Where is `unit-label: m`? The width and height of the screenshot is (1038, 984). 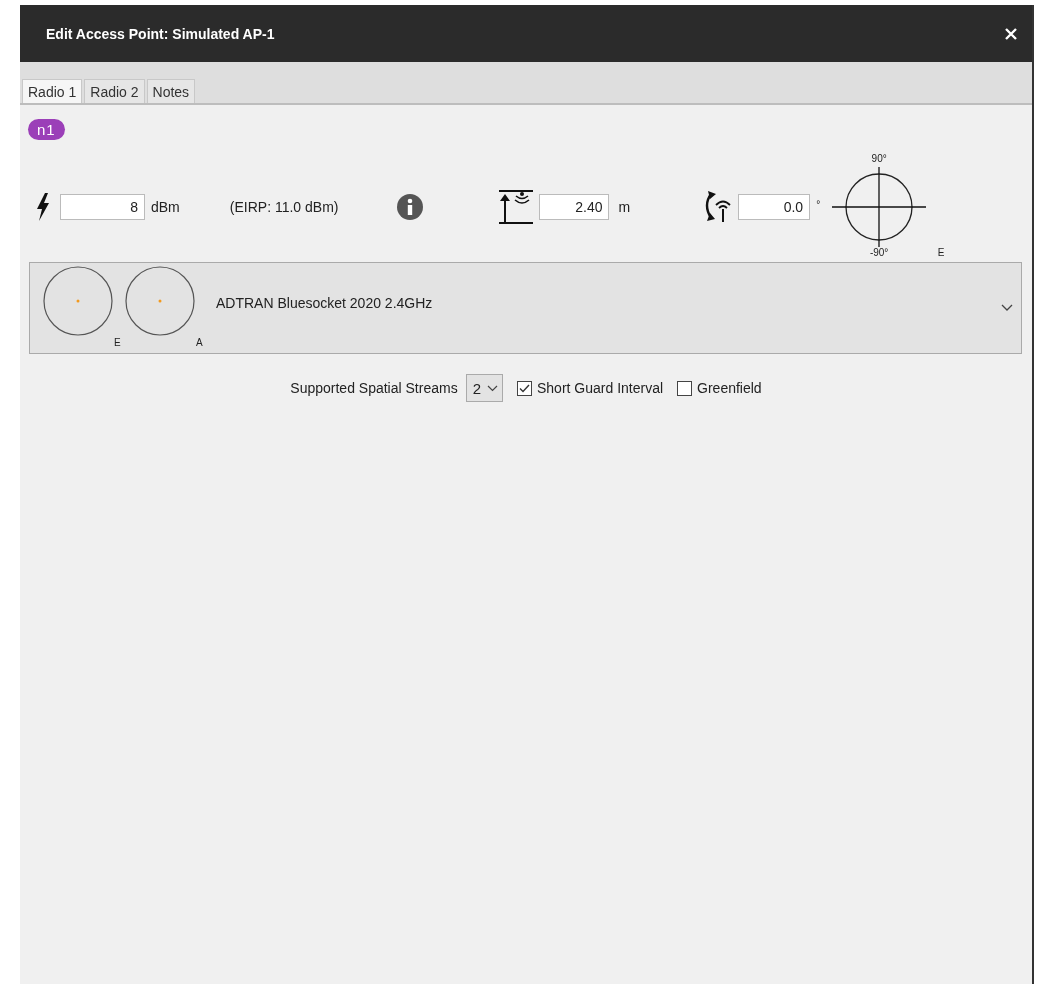 unit-label: m is located at coordinates (624, 207).